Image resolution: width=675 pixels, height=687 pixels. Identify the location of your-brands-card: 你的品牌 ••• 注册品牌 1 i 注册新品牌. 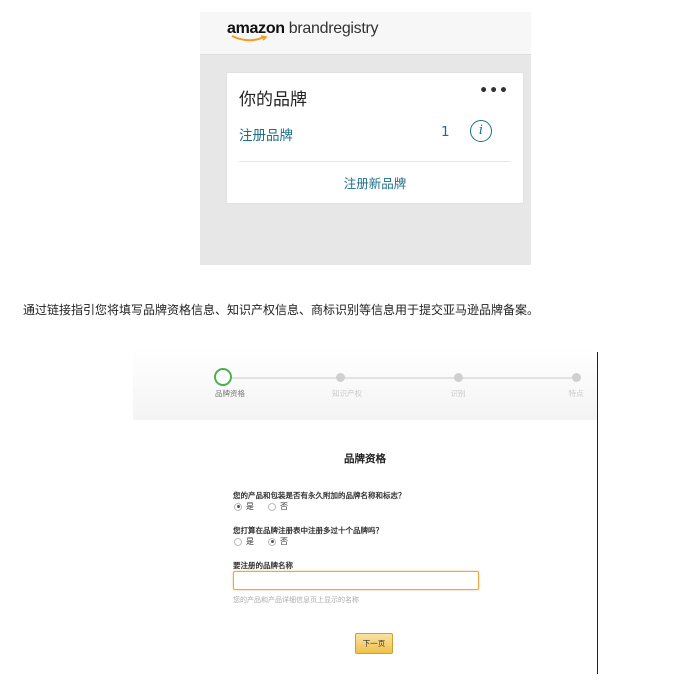
(375, 138).